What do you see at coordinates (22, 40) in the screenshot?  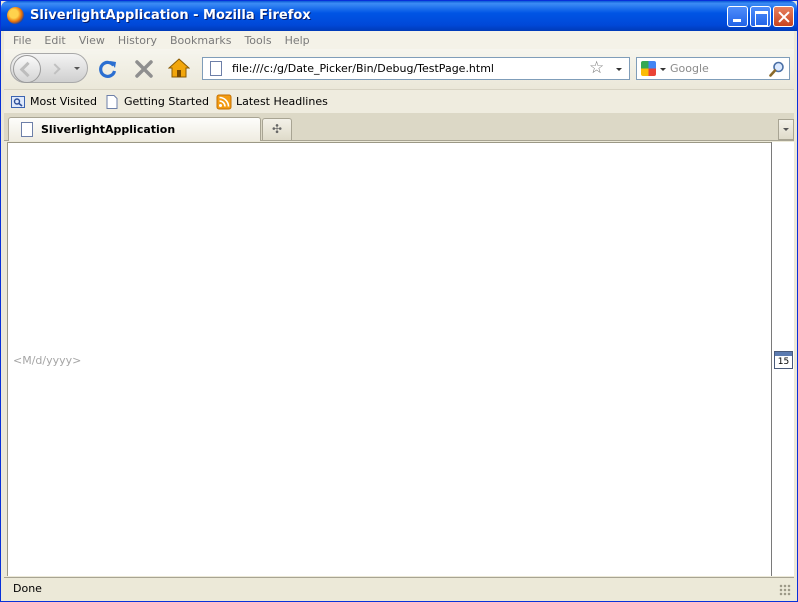 I see `menu-file: File` at bounding box center [22, 40].